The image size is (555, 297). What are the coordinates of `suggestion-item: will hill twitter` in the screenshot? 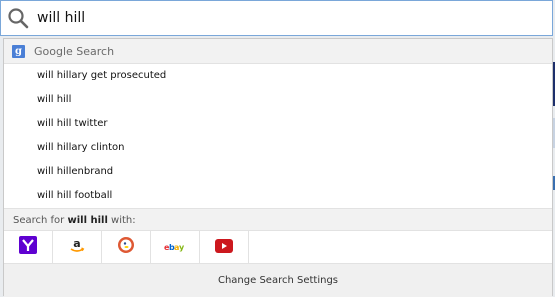 It's located at (278, 124).